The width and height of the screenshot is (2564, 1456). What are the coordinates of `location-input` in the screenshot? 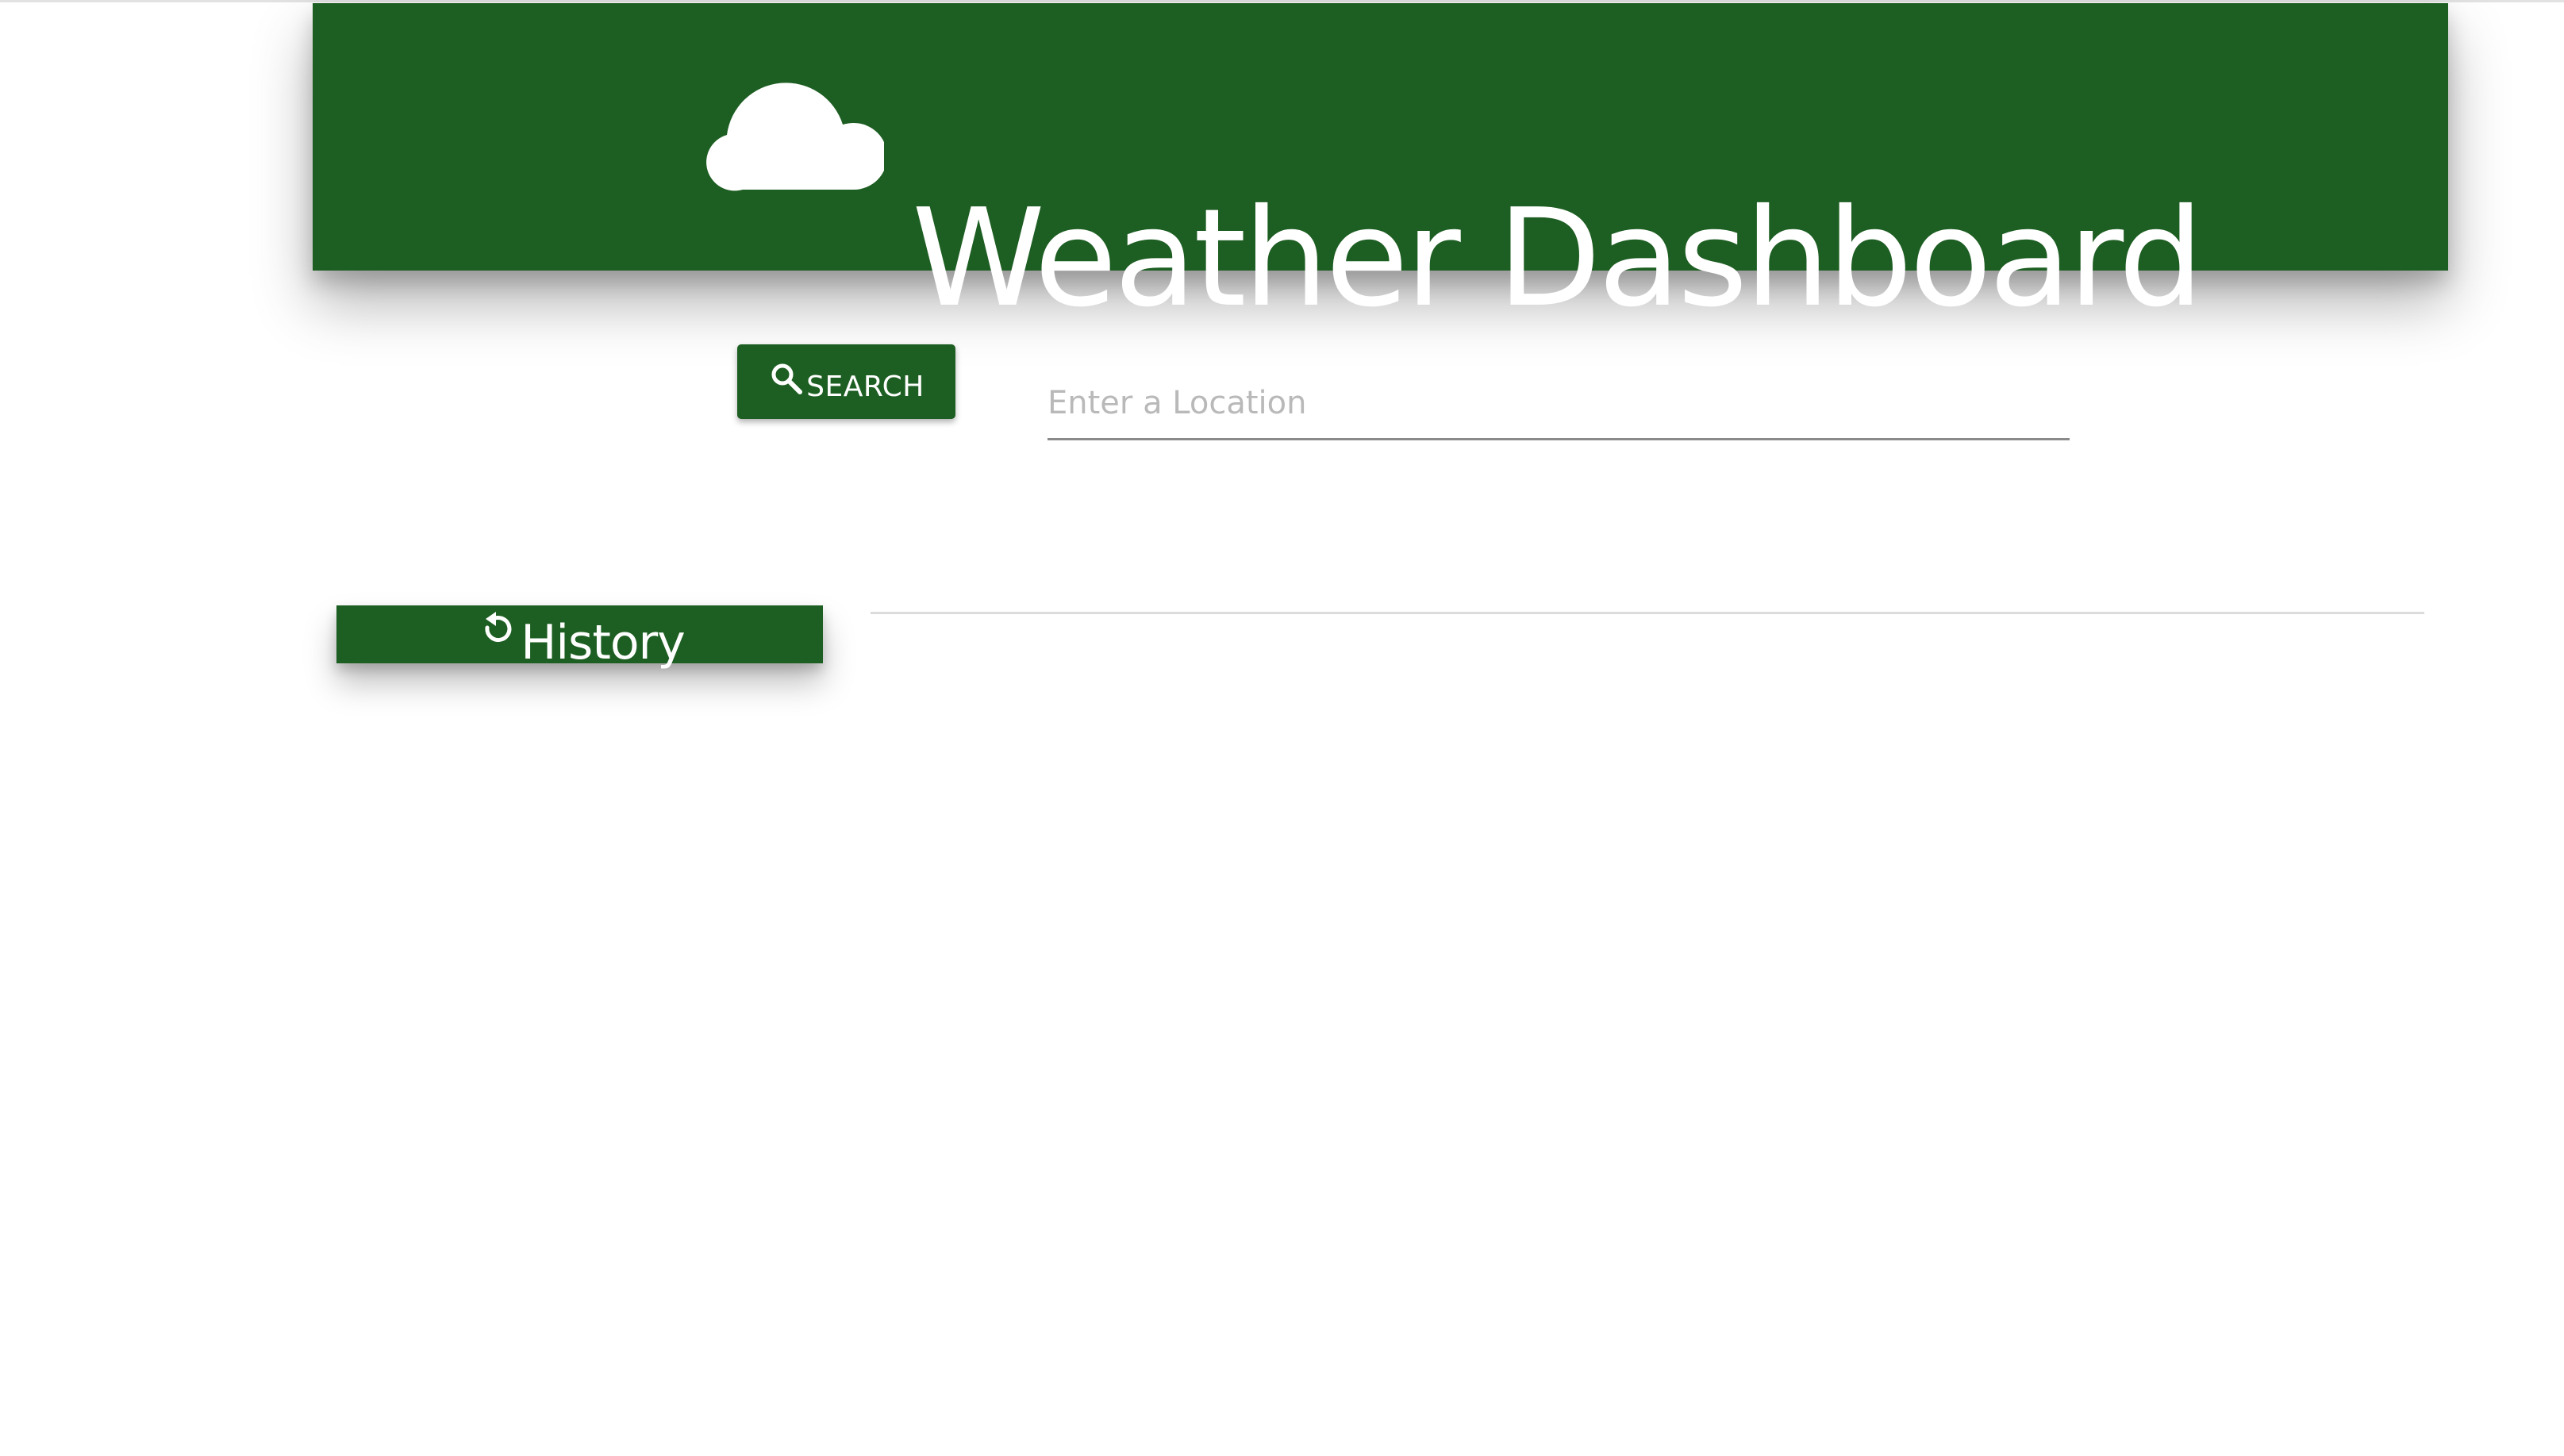 It's located at (1559, 398).